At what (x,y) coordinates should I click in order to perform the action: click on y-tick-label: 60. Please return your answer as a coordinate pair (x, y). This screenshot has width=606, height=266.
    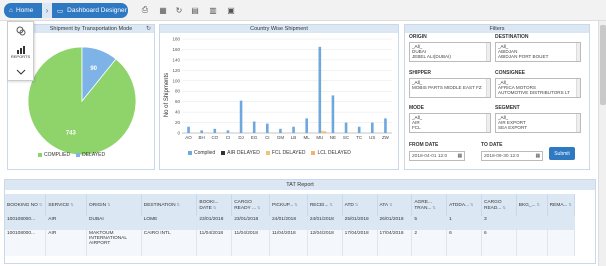
    Looking at the image, I should click on (178, 101).